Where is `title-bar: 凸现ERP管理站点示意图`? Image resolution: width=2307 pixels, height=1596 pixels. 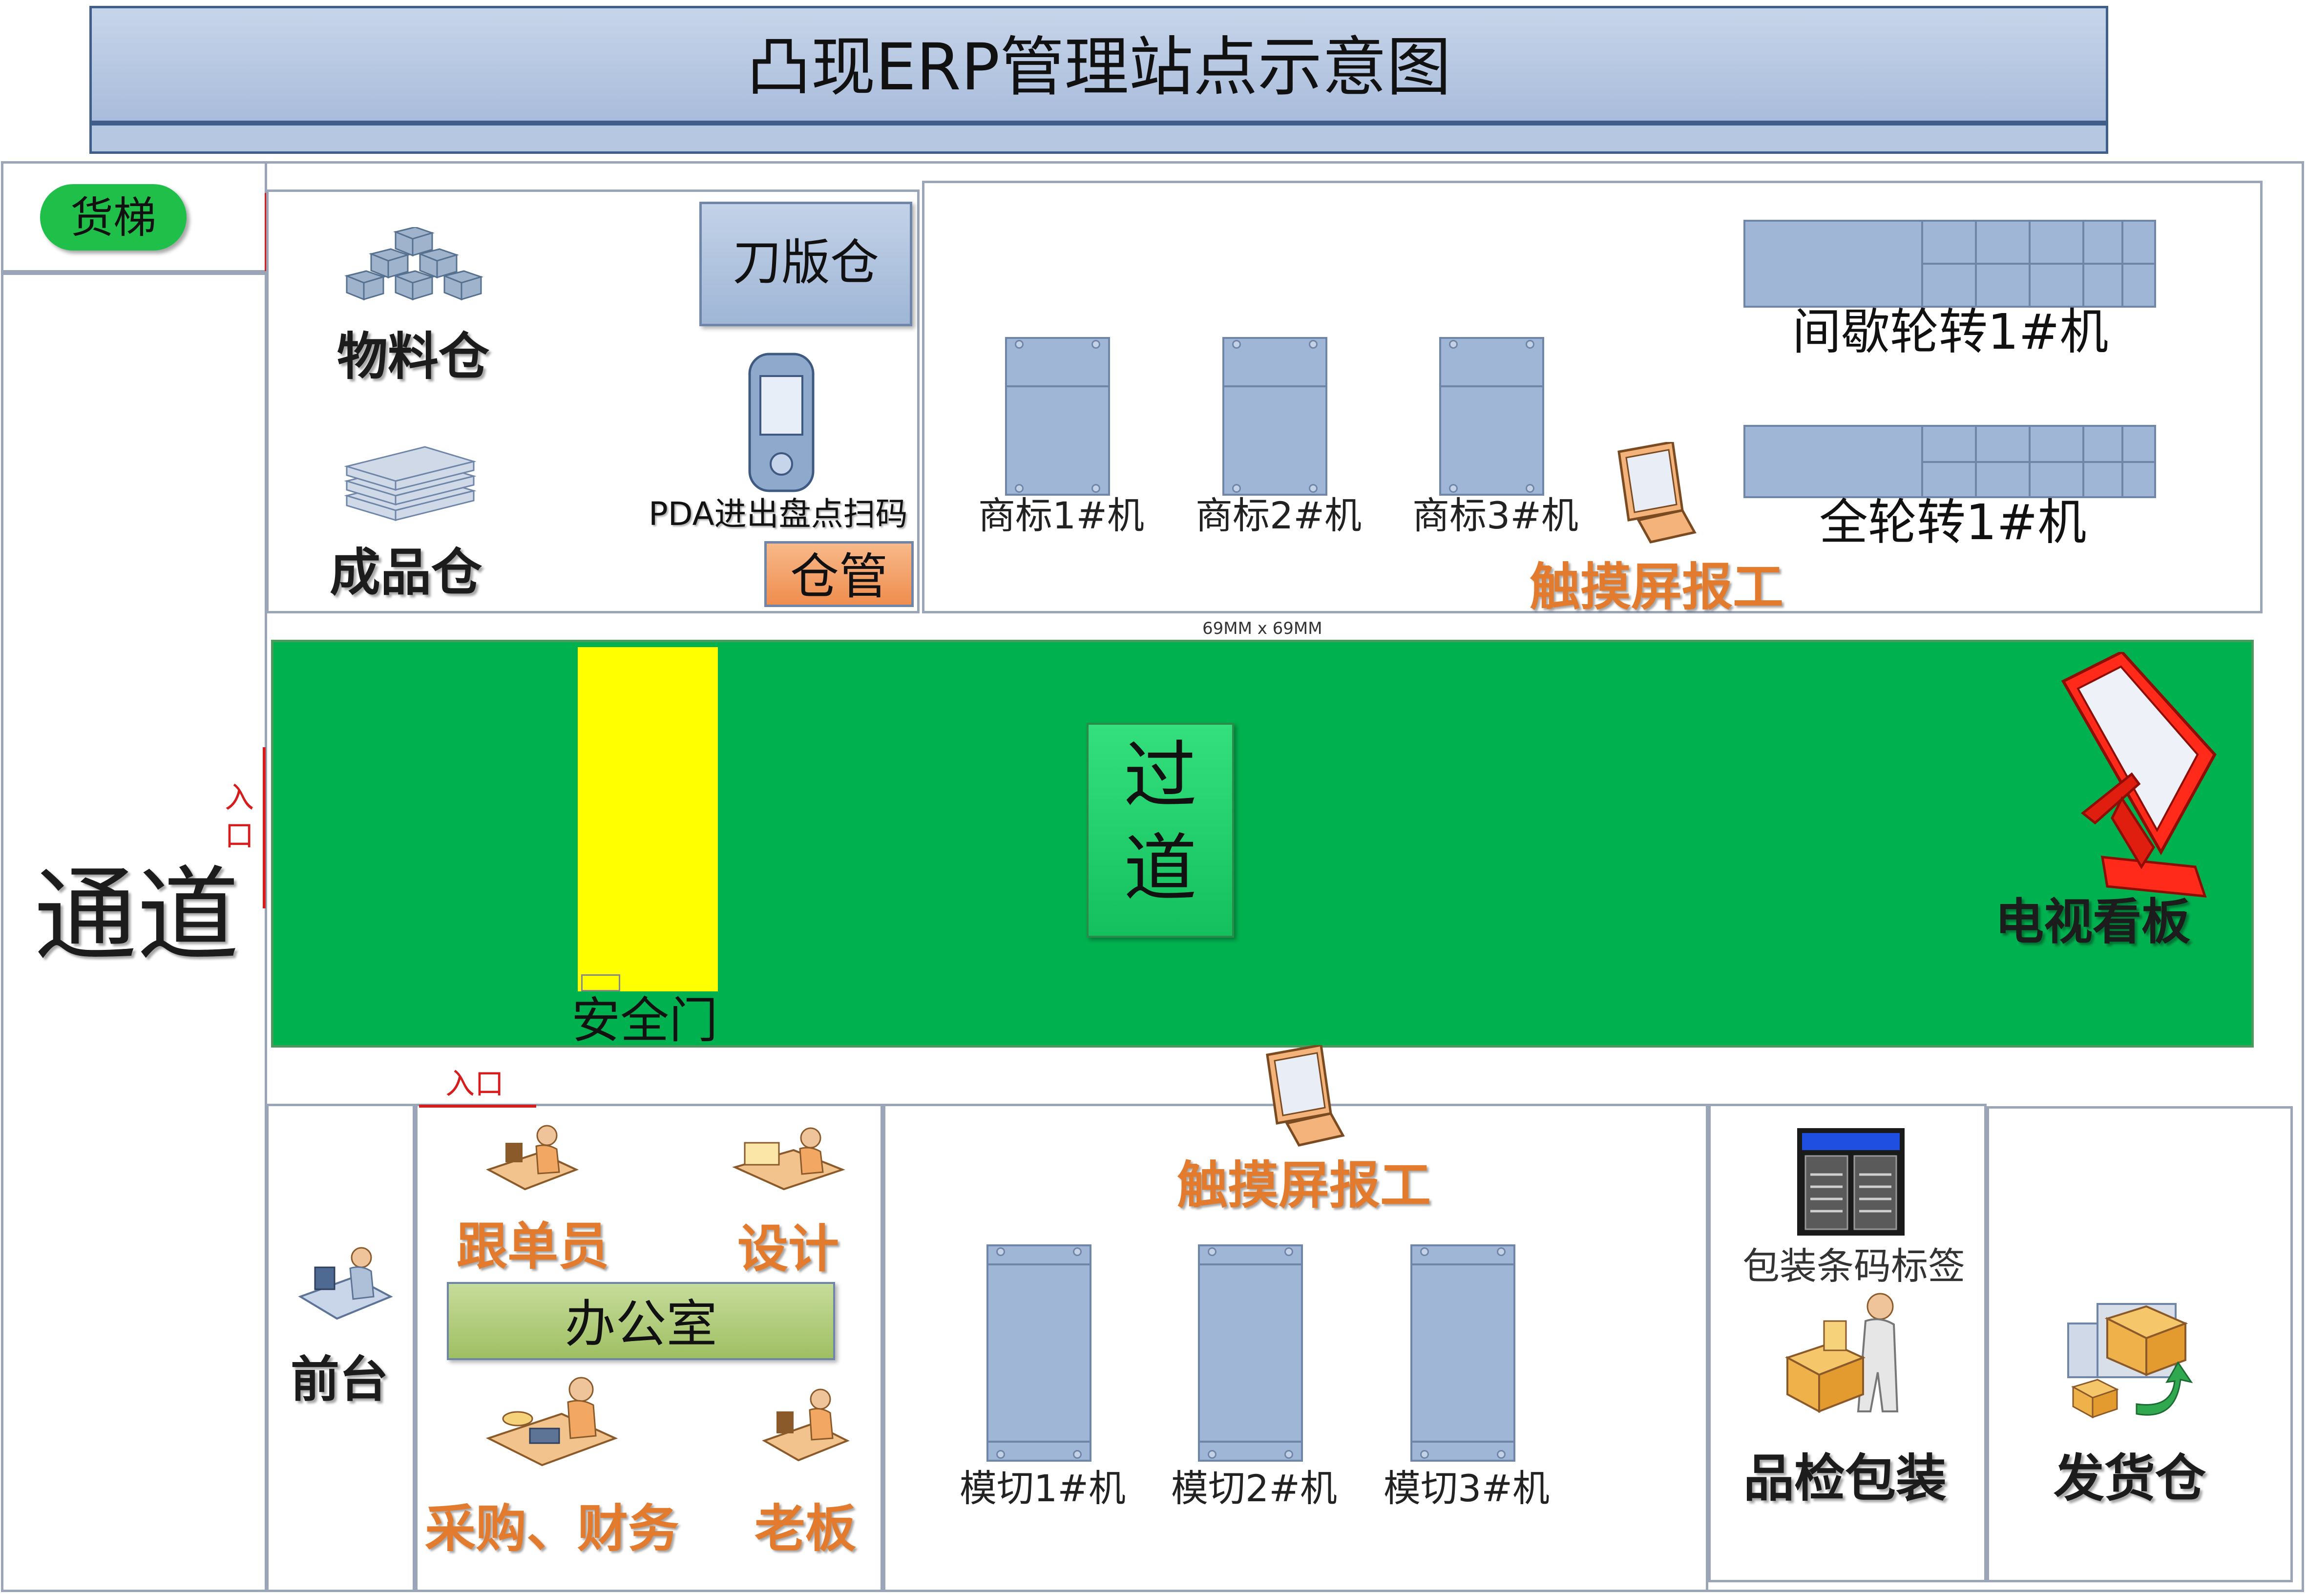 title-bar: 凸现ERP管理站点示意图 is located at coordinates (1098, 64).